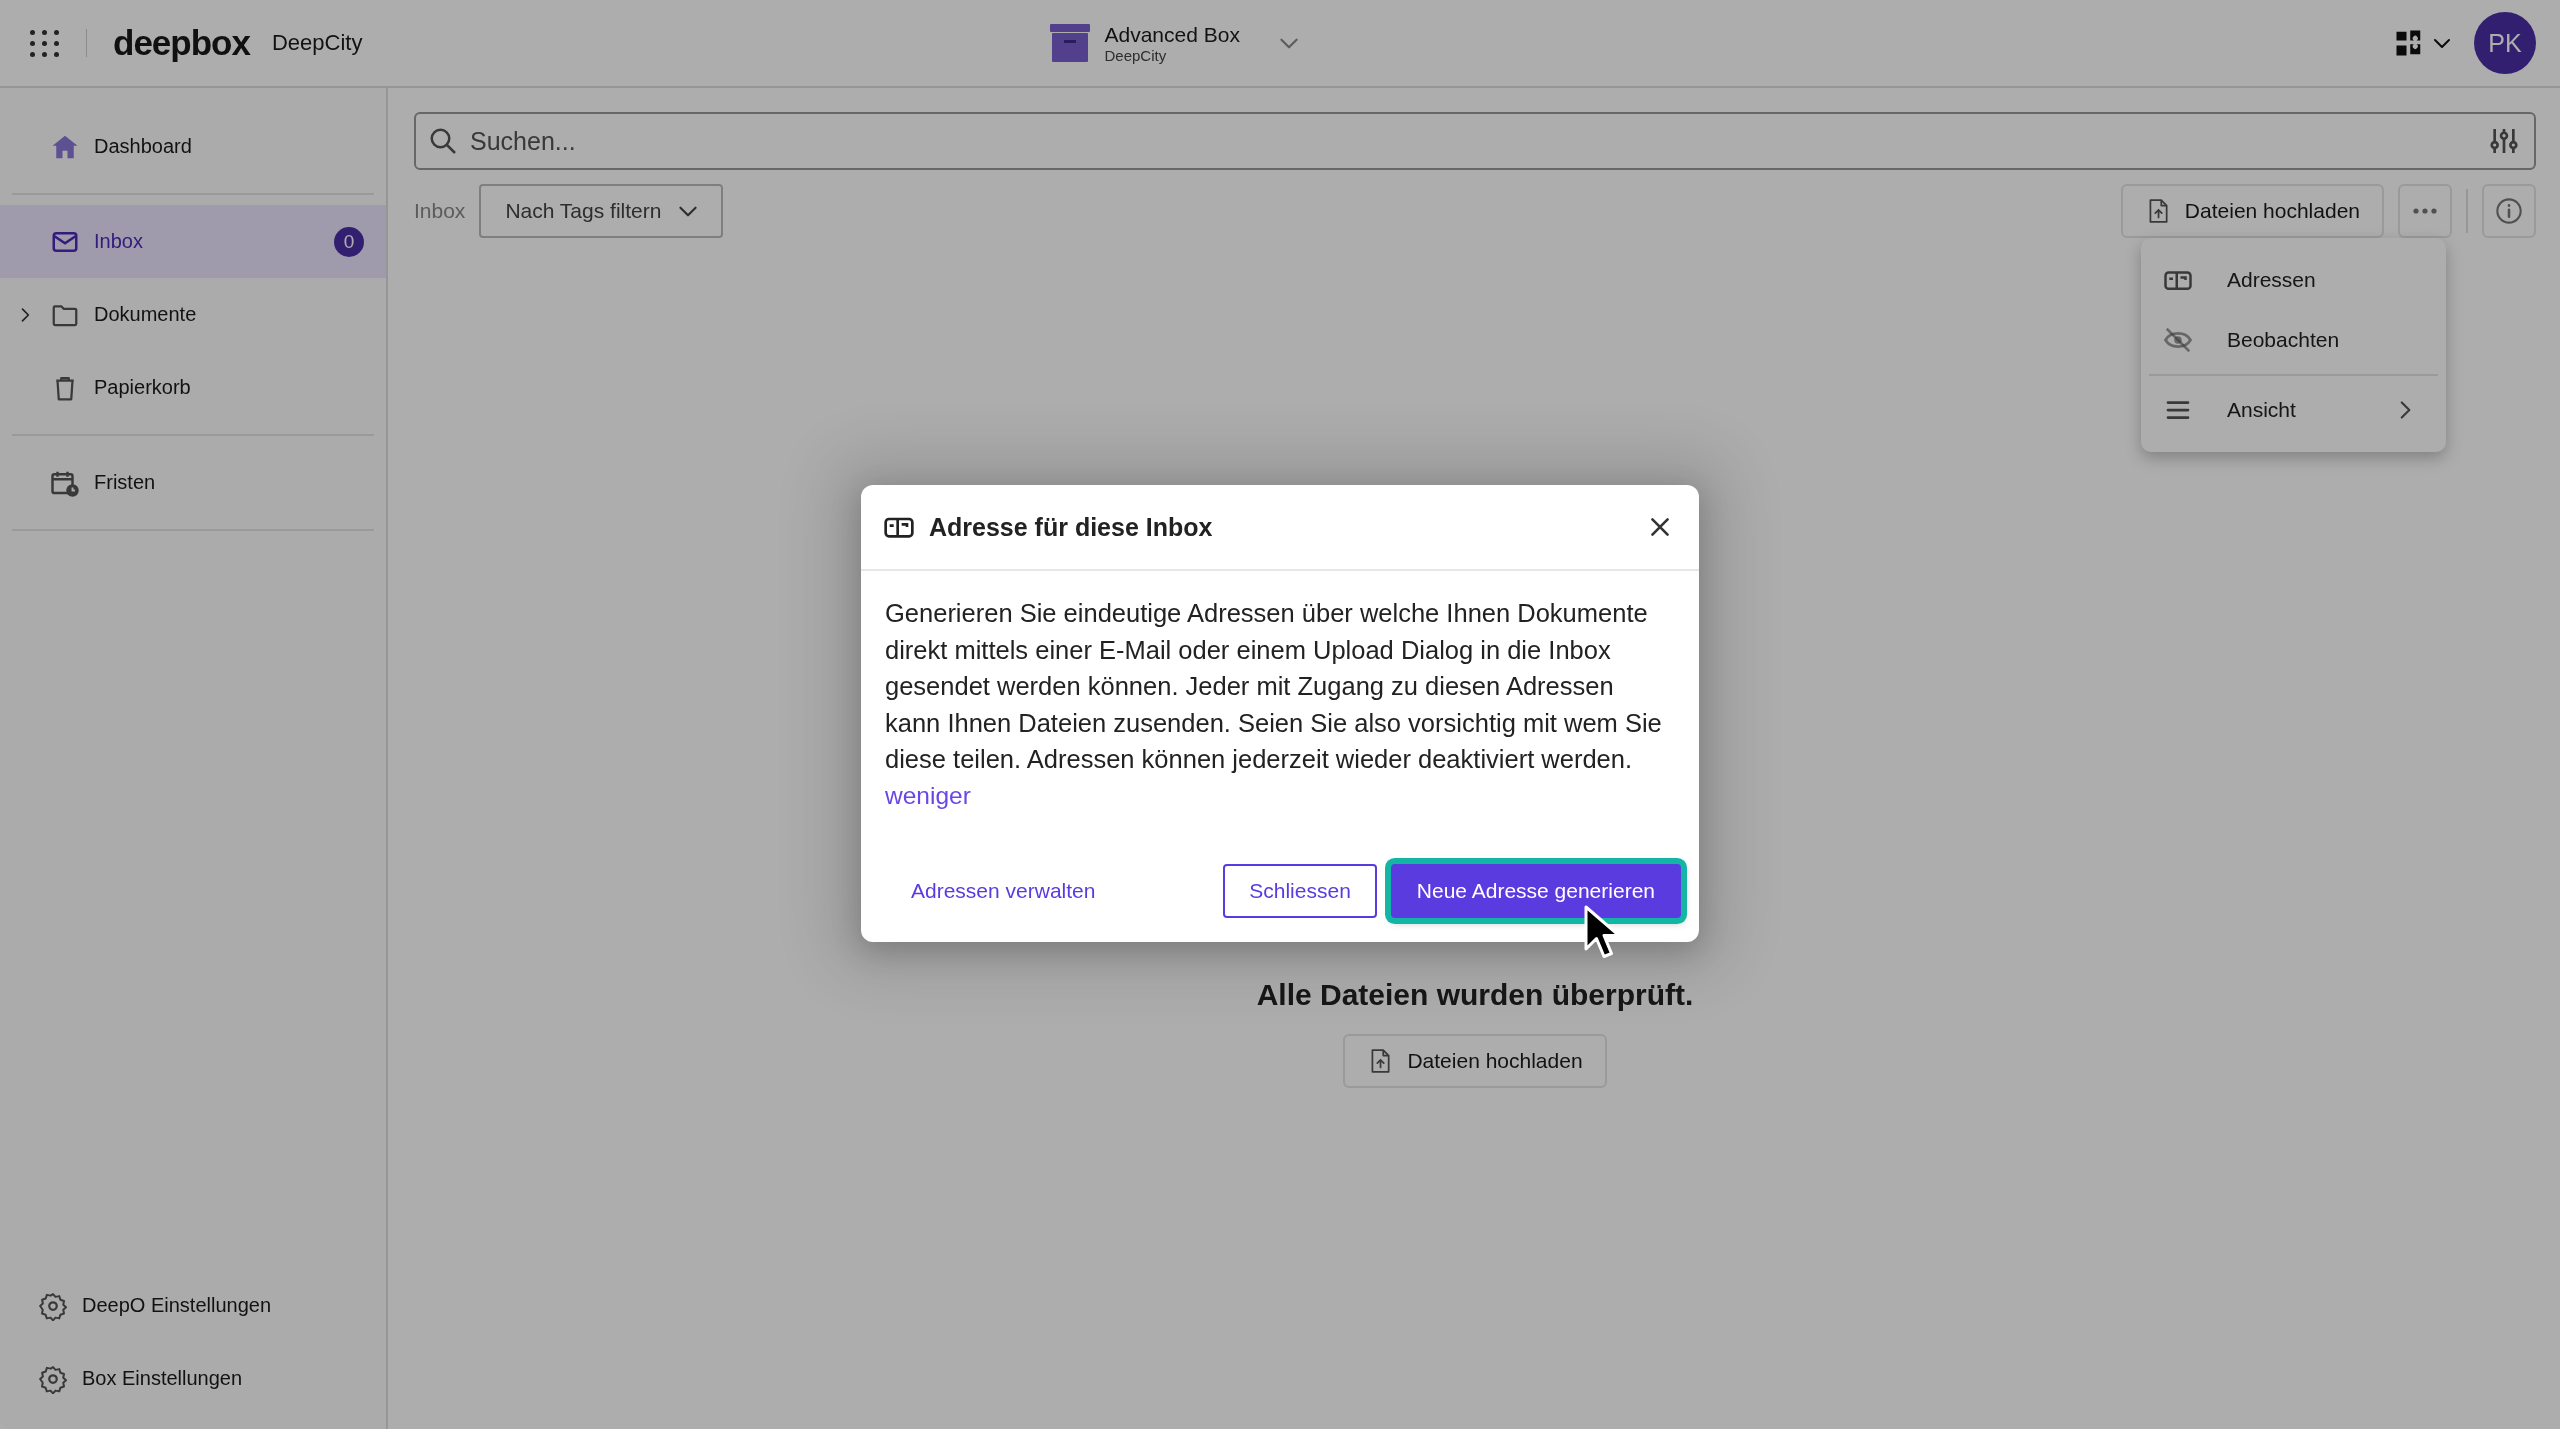 The width and height of the screenshot is (2560, 1429). Describe the element at coordinates (2293, 410) in the screenshot. I see `menu-item: Ansicht` at that location.